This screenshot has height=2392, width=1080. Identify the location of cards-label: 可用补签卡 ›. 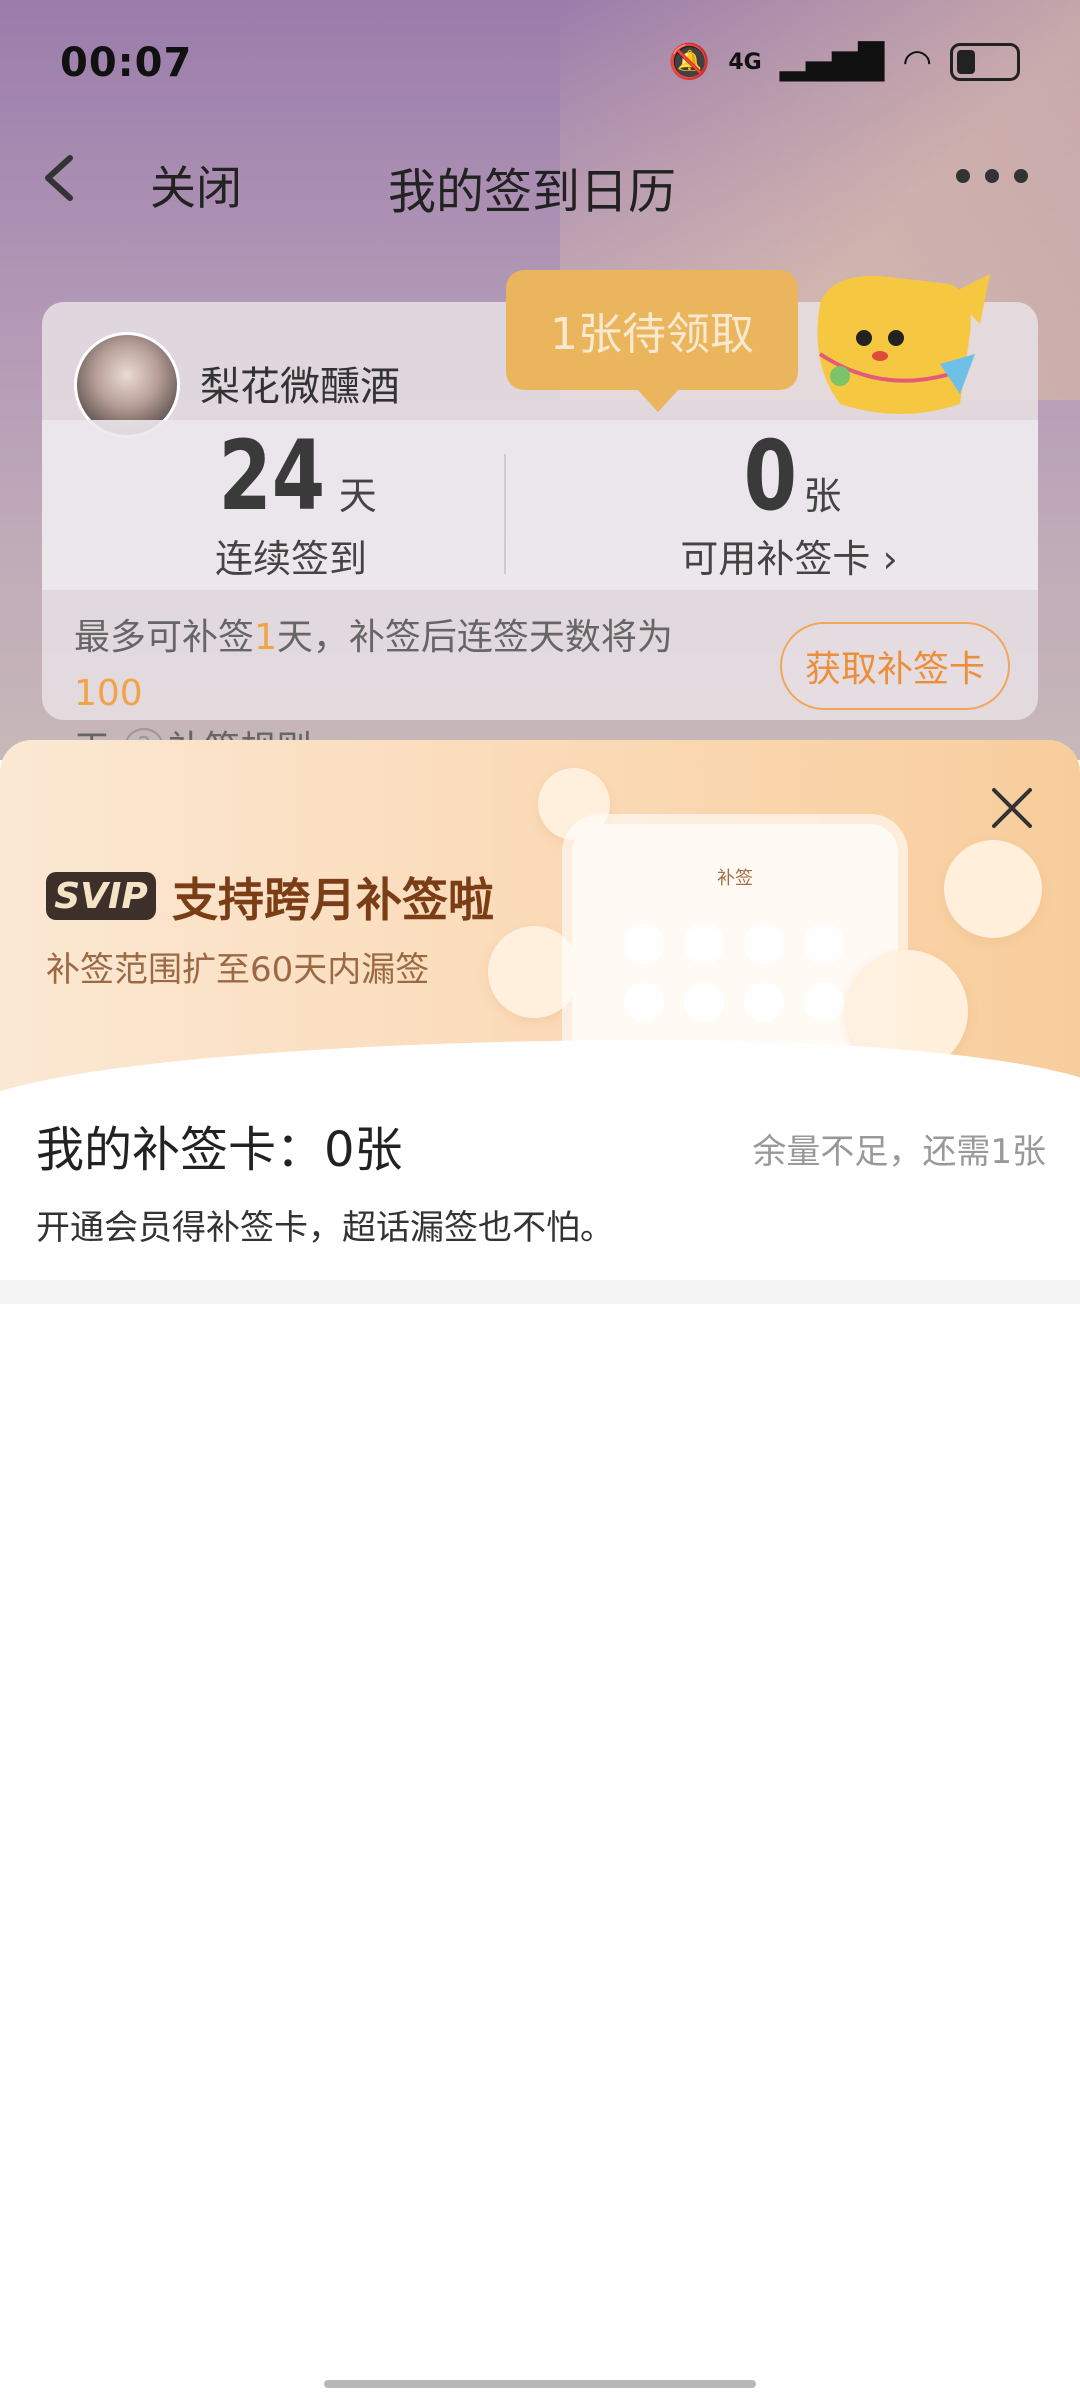
(789, 559).